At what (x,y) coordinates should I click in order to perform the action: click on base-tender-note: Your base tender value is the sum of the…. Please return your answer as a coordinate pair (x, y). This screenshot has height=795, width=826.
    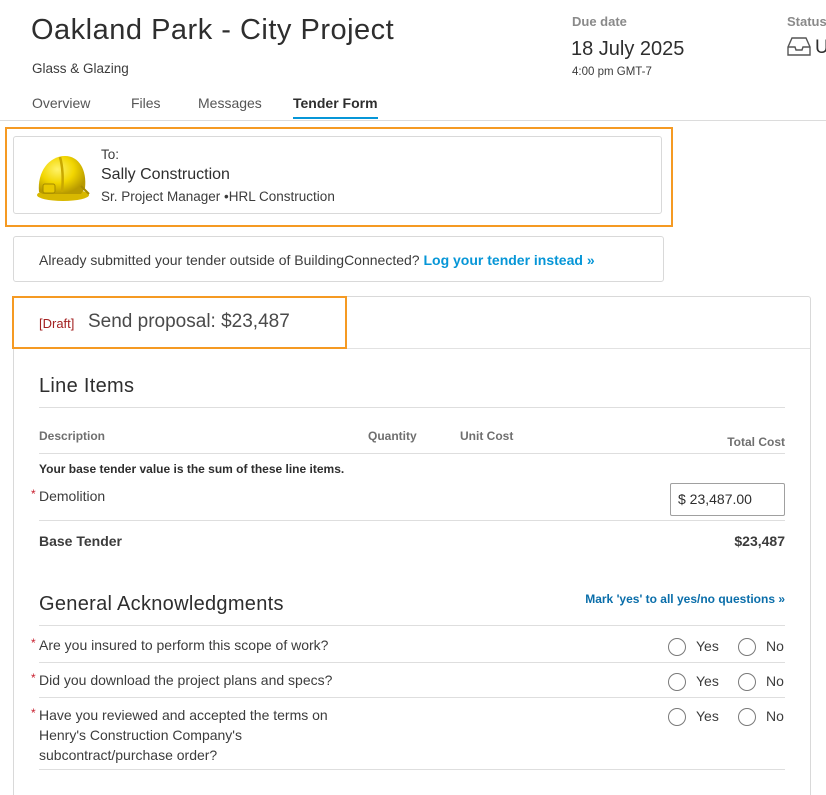
    Looking at the image, I should click on (192, 469).